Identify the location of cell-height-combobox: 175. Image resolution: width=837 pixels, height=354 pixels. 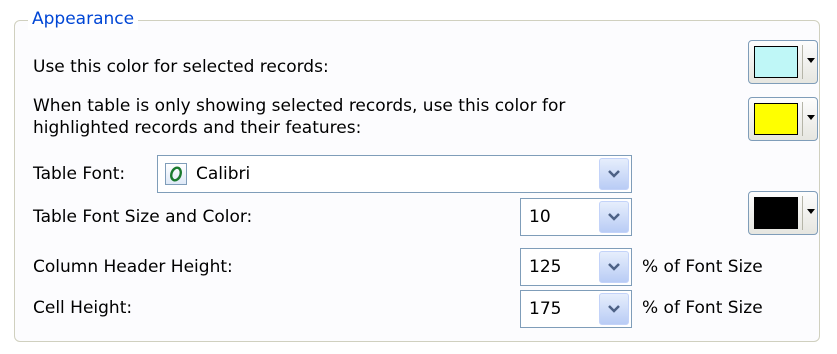
(576, 309).